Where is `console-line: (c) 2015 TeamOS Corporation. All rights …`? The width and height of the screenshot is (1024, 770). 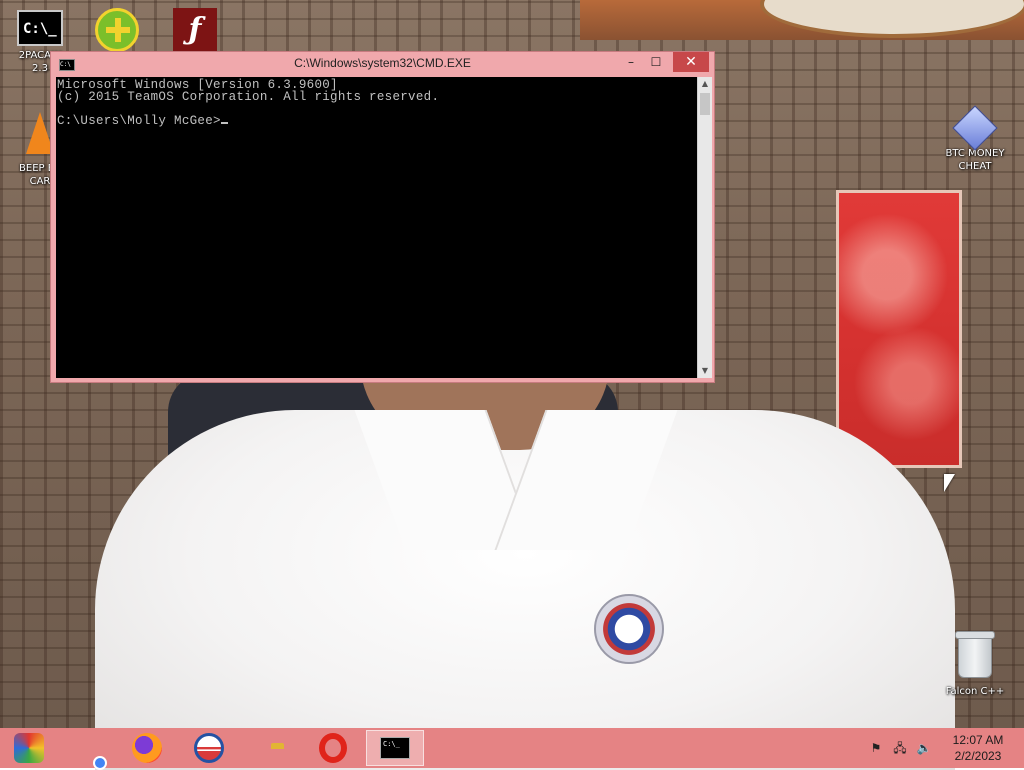
console-line: (c) 2015 TeamOS Corporation. All rights … is located at coordinates (248, 97).